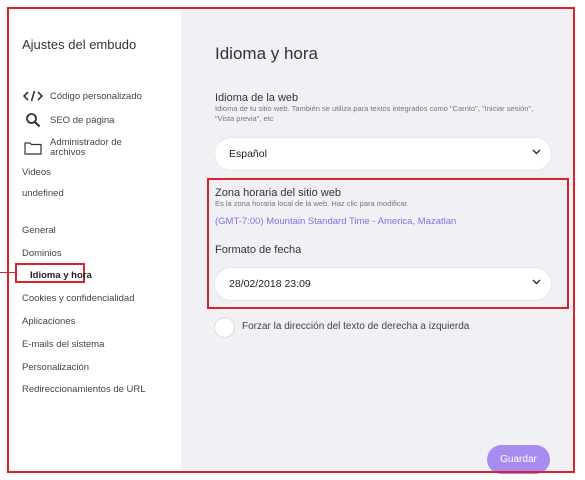  What do you see at coordinates (63, 344) in the screenshot?
I see `sidebar-item-system-emails: E-mails del sistema` at bounding box center [63, 344].